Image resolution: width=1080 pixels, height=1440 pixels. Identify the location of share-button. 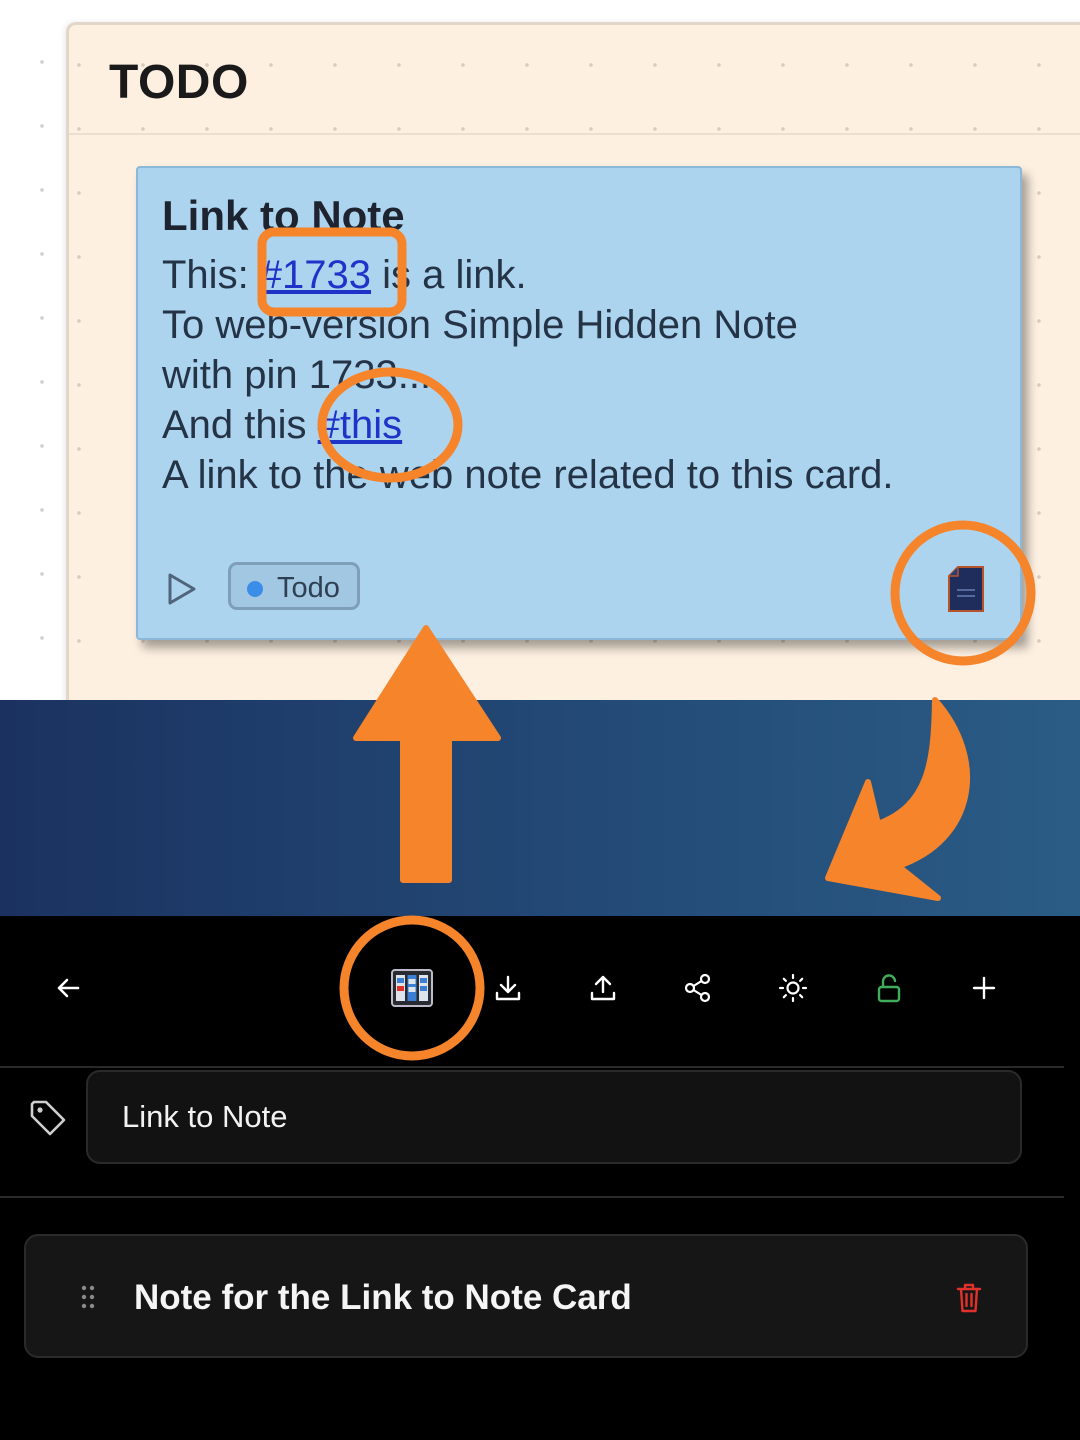
(698, 988).